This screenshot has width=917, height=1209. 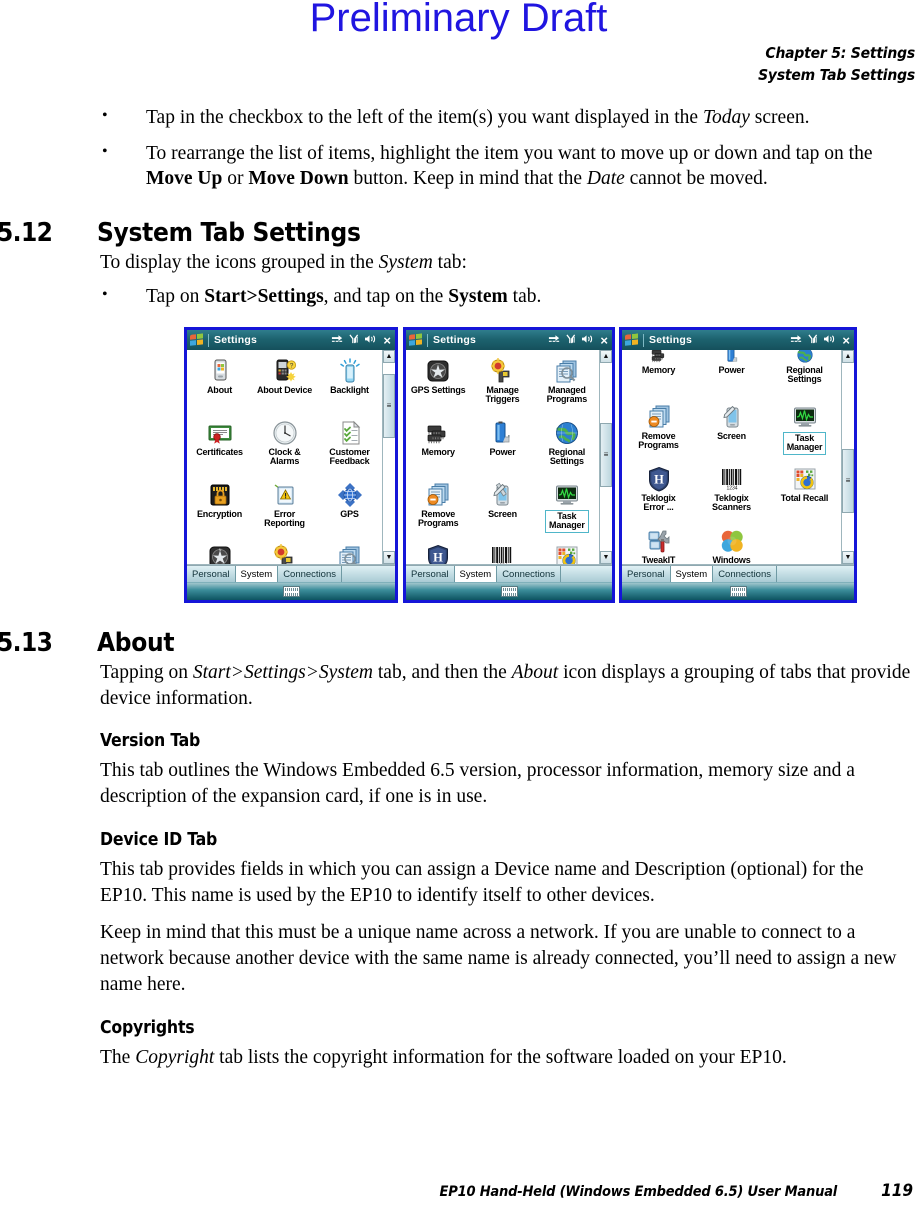 I want to click on backlight-icon, so click(x=350, y=371).